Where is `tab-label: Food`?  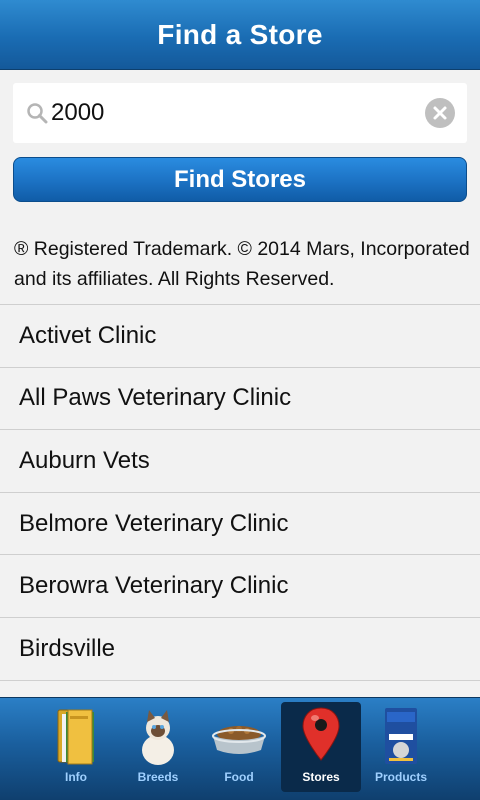 tab-label: Food is located at coordinates (239, 777).